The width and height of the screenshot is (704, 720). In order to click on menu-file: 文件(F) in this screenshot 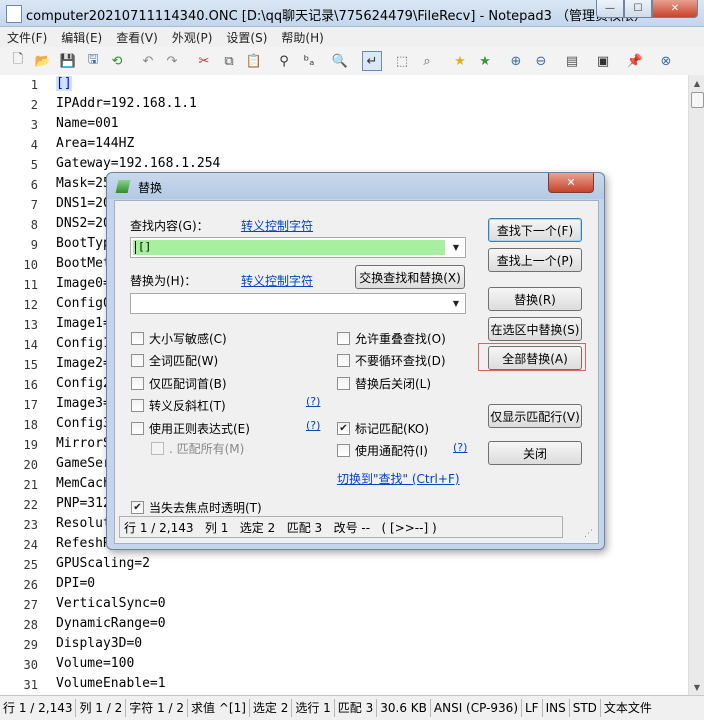, I will do `click(27, 37)`.